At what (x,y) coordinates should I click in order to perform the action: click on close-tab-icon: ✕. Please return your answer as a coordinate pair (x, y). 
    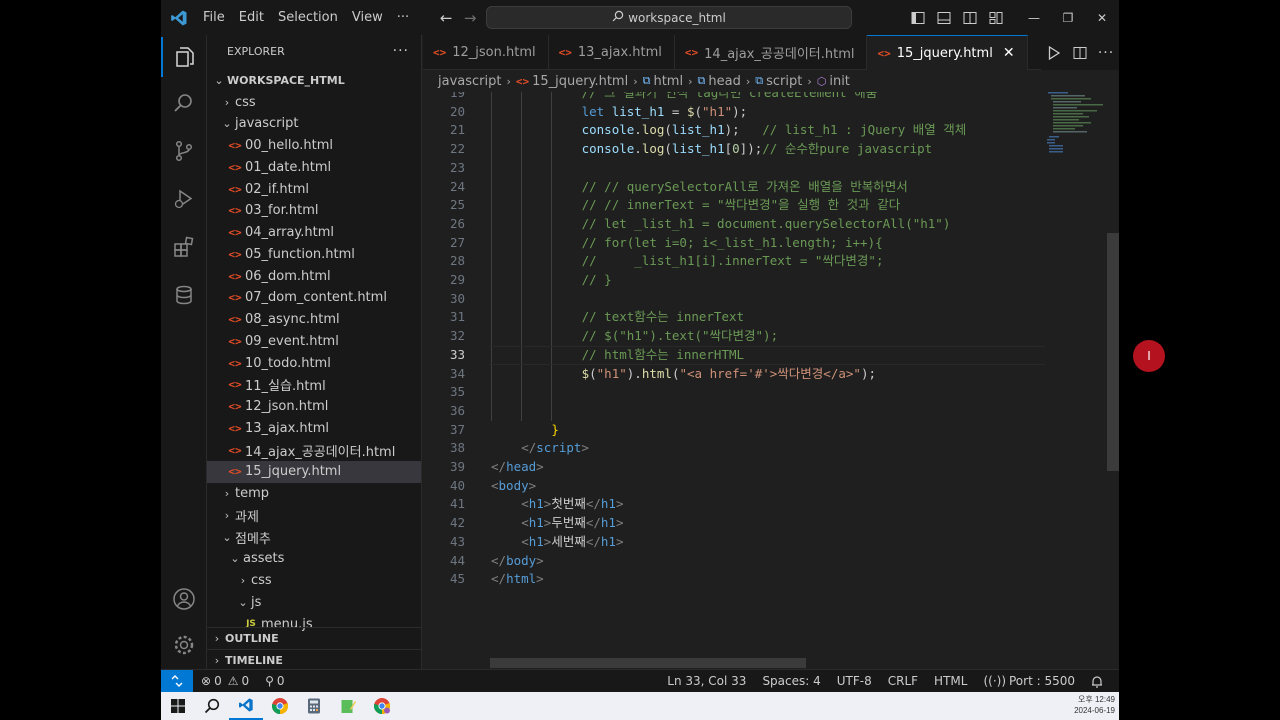
    Looking at the image, I should click on (1009, 53).